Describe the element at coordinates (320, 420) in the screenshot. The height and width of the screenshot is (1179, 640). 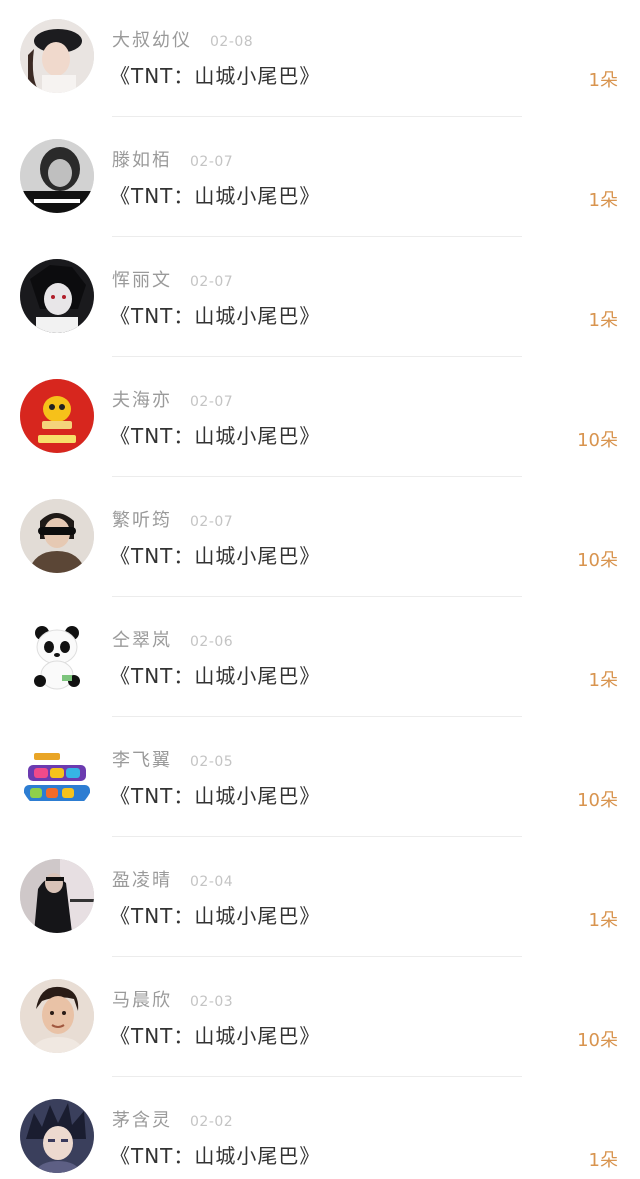
I see `list-item: 夫海亦 02-07 《TNT：山城小尾巴》 10朵` at that location.